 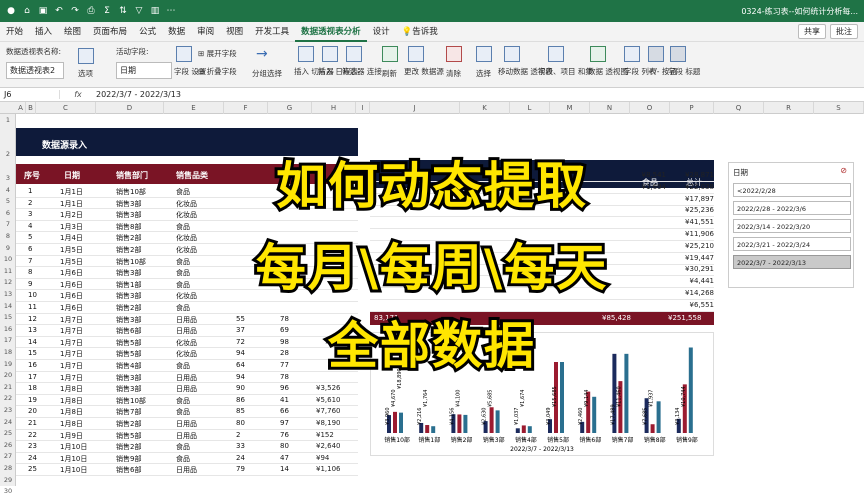 I want to click on pivot-row: ¥19,447, so click(x=542, y=259).